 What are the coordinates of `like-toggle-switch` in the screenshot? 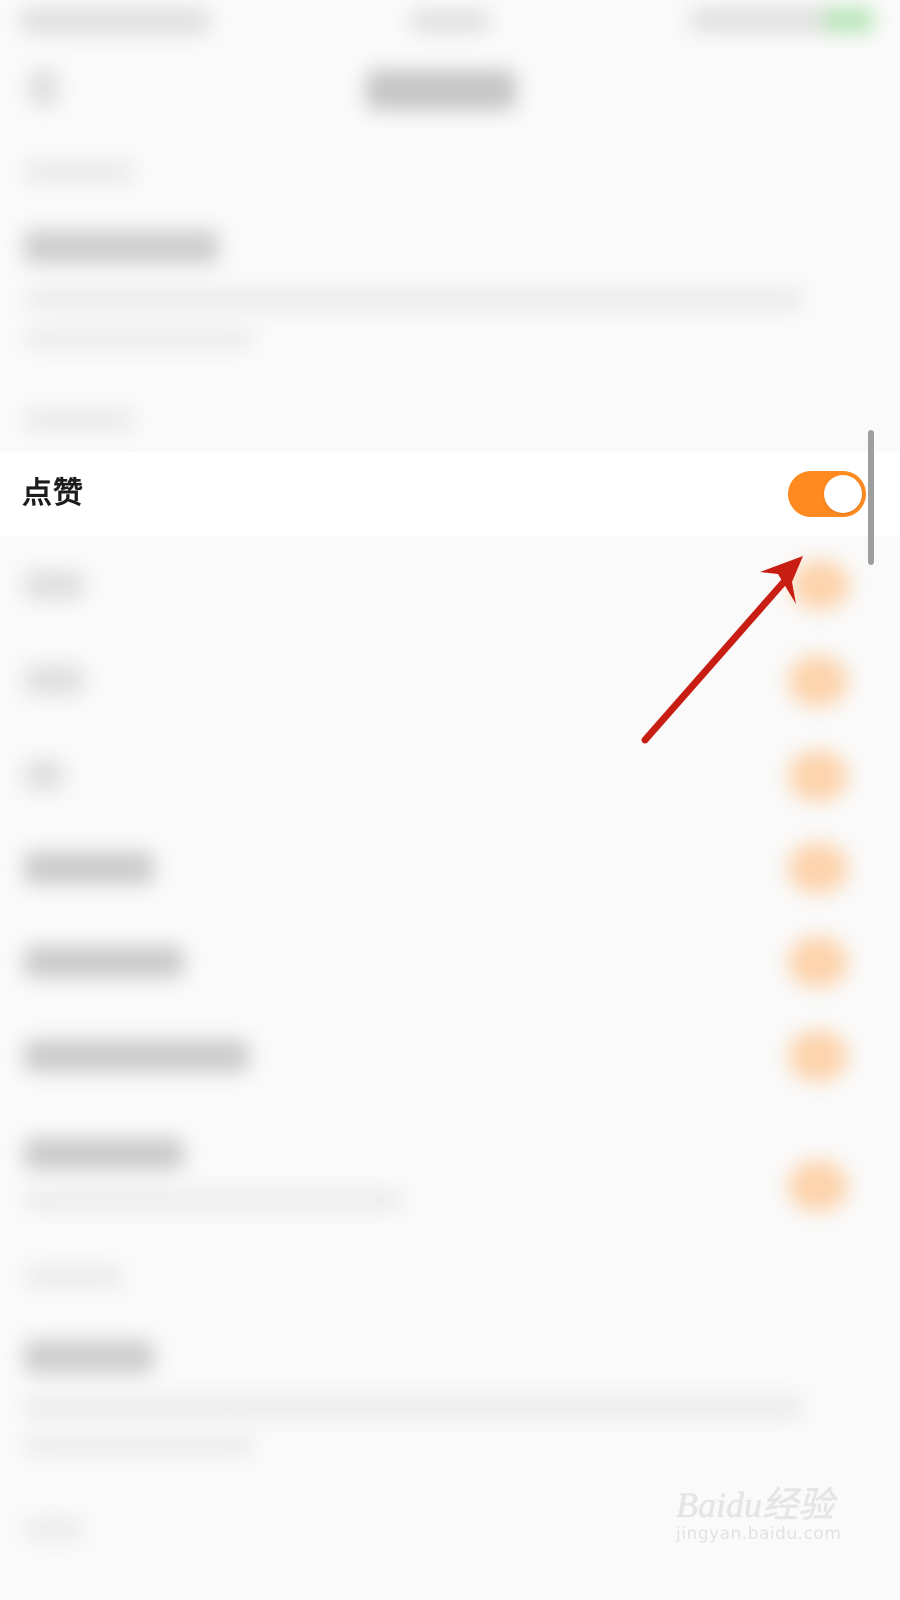 It's located at (827, 494).